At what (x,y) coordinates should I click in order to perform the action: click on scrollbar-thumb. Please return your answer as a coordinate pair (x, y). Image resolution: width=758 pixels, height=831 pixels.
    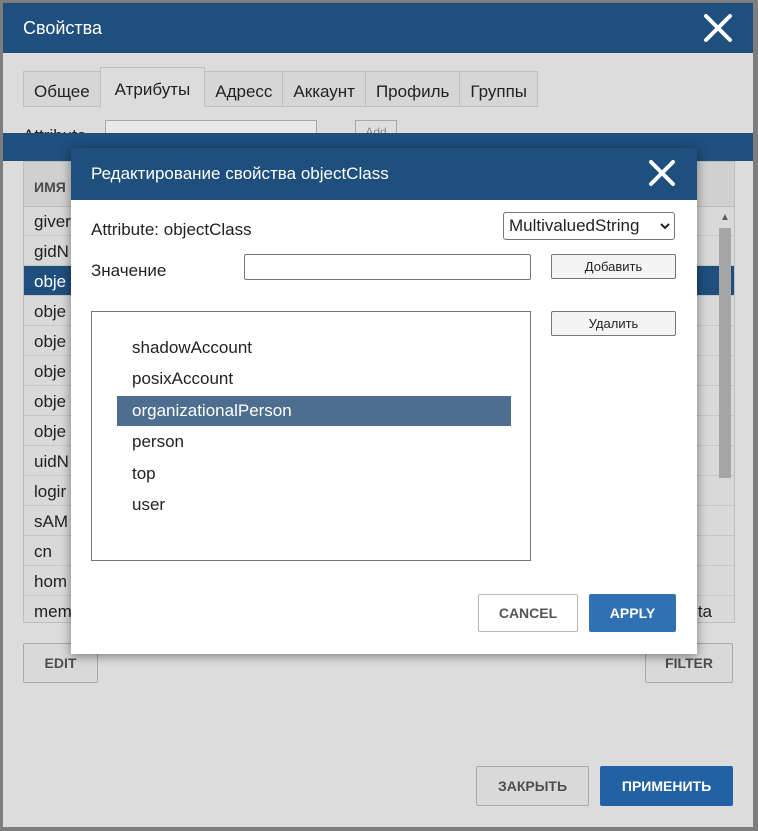
    Looking at the image, I should click on (725, 353).